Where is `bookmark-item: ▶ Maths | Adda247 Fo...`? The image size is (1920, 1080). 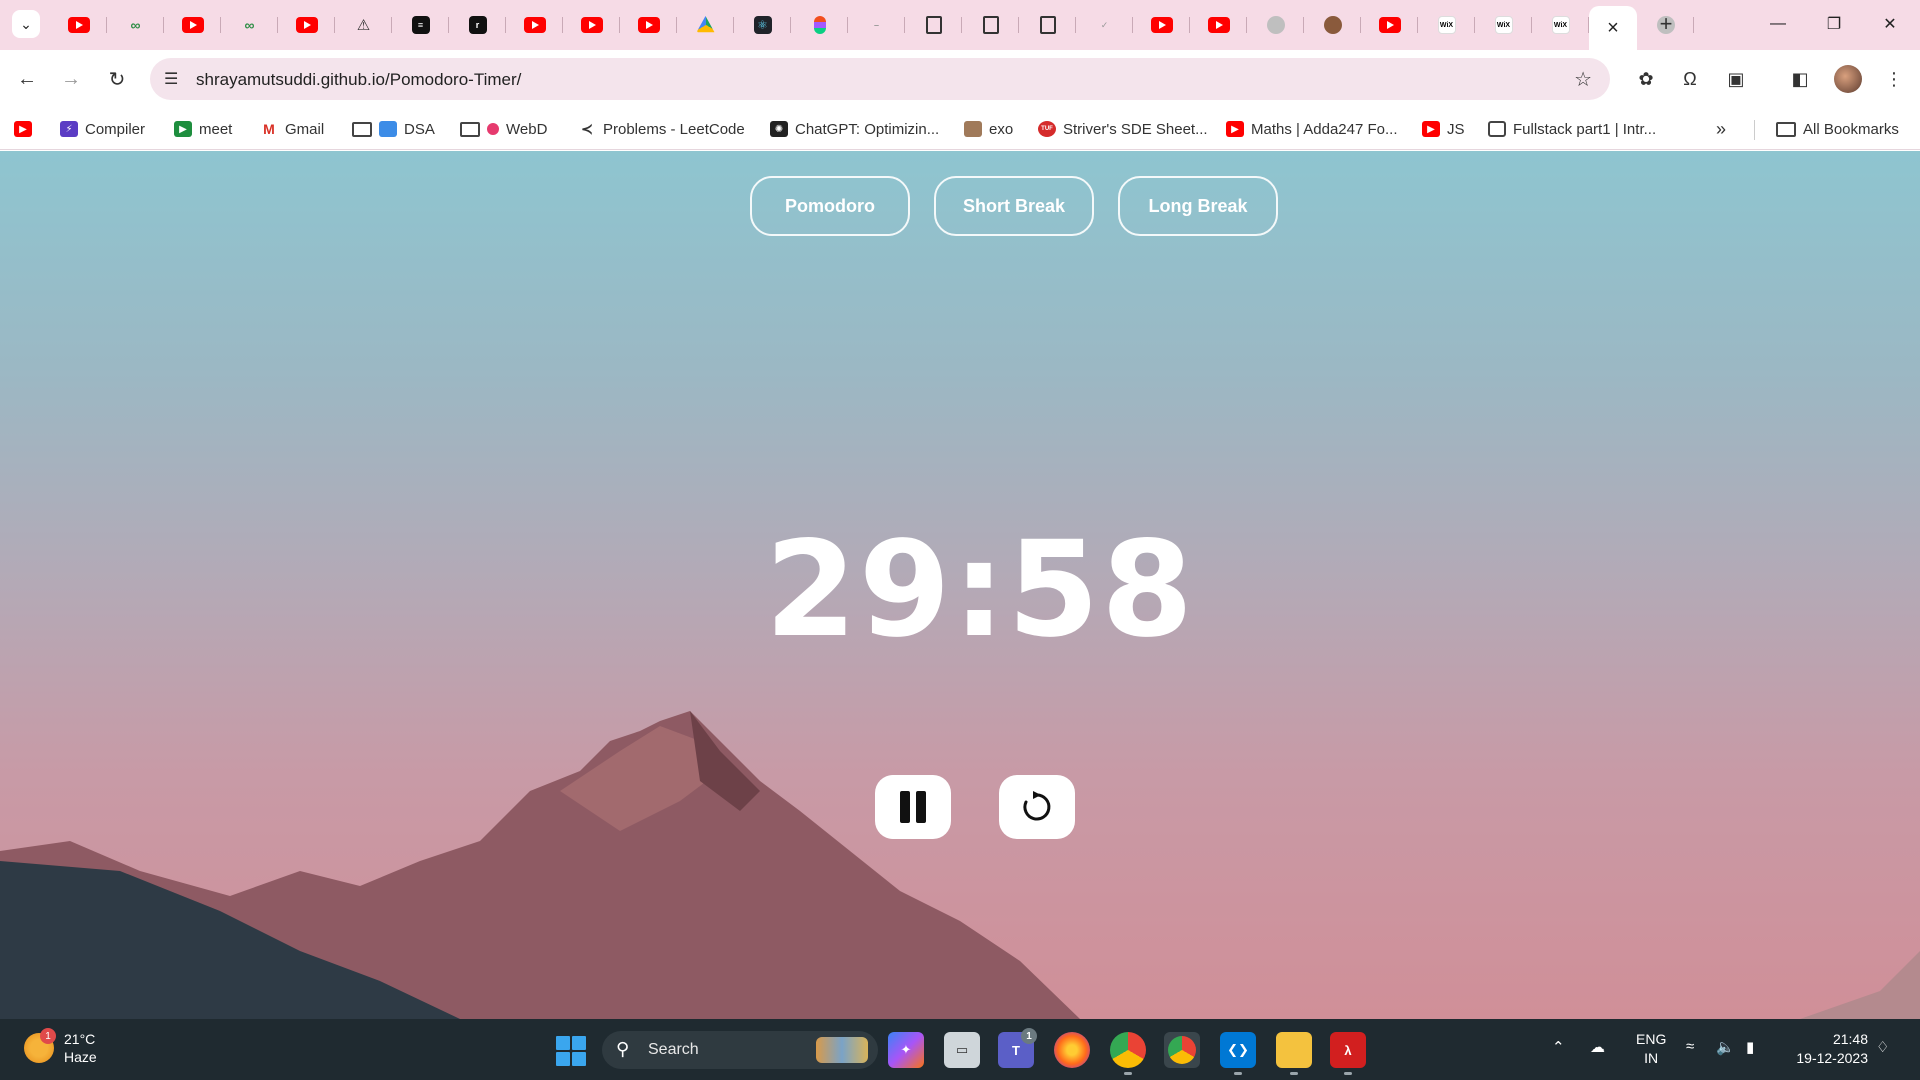 bookmark-item: ▶ Maths | Adda247 Fo... is located at coordinates (1311, 129).